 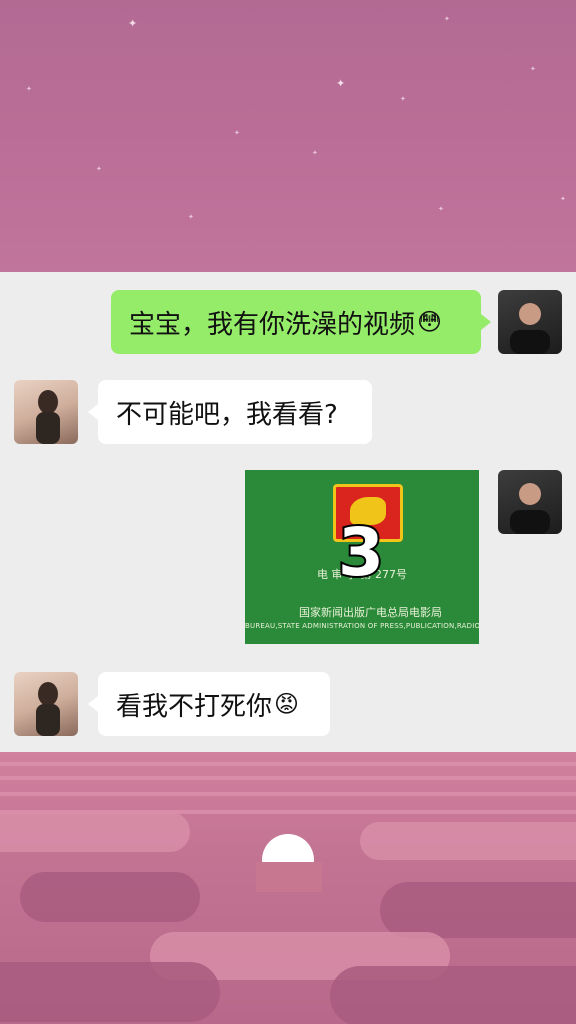 I want to click on message-bubble-sent: 宝宝，我有你洗澡的视频 😳, so click(x=301, y=322).